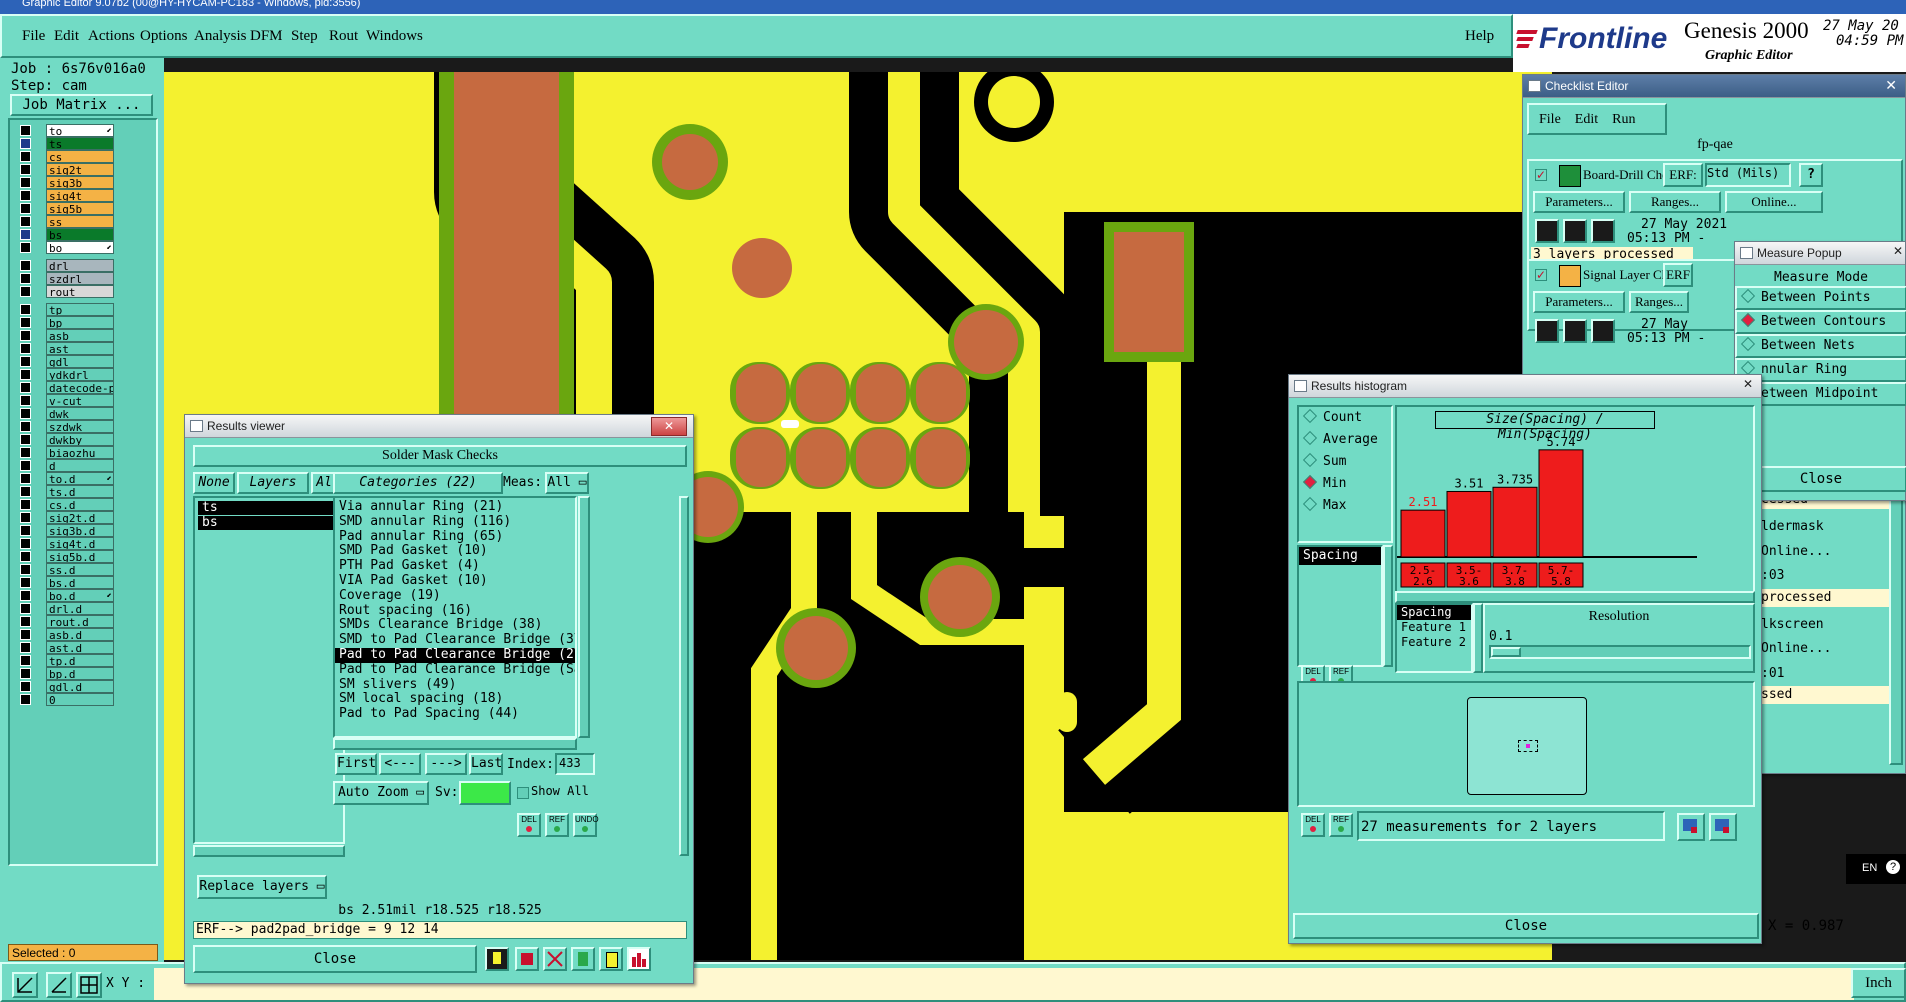 Image resolution: width=1906 pixels, height=1002 pixels. I want to click on histogram-close-icon: ✕, so click(1748, 384).